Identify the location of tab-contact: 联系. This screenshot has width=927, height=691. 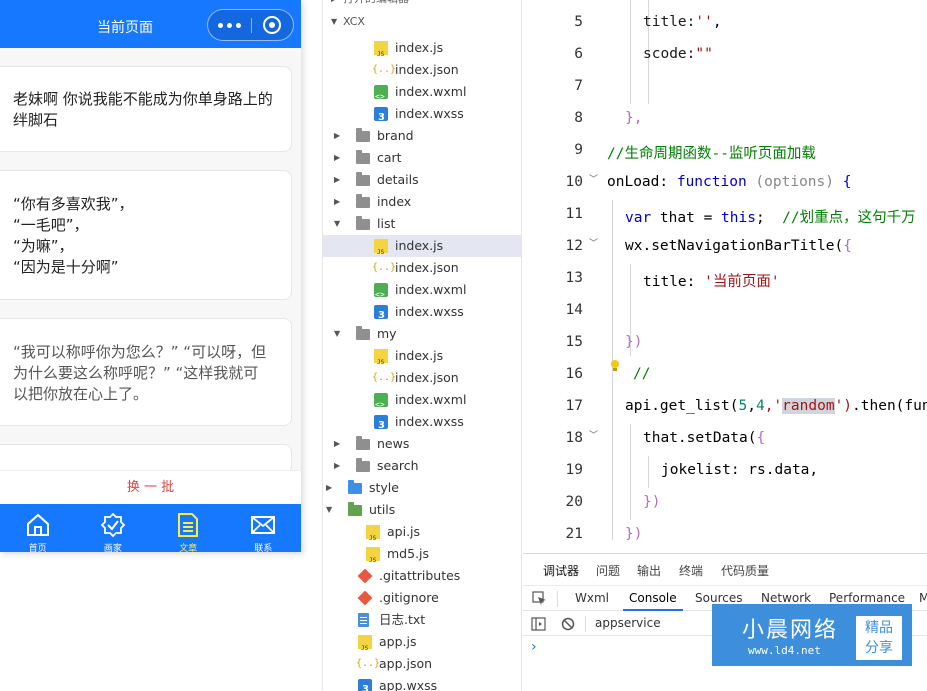
(263, 528).